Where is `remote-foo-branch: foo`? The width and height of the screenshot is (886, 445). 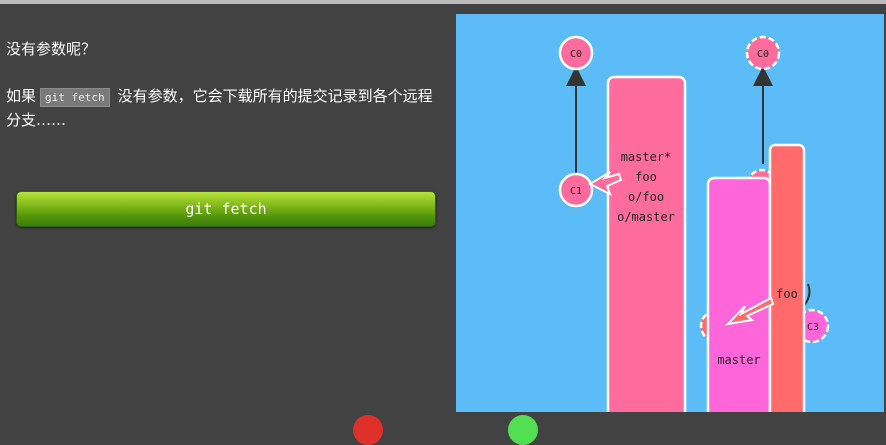
remote-foo-branch: foo is located at coordinates (787, 277).